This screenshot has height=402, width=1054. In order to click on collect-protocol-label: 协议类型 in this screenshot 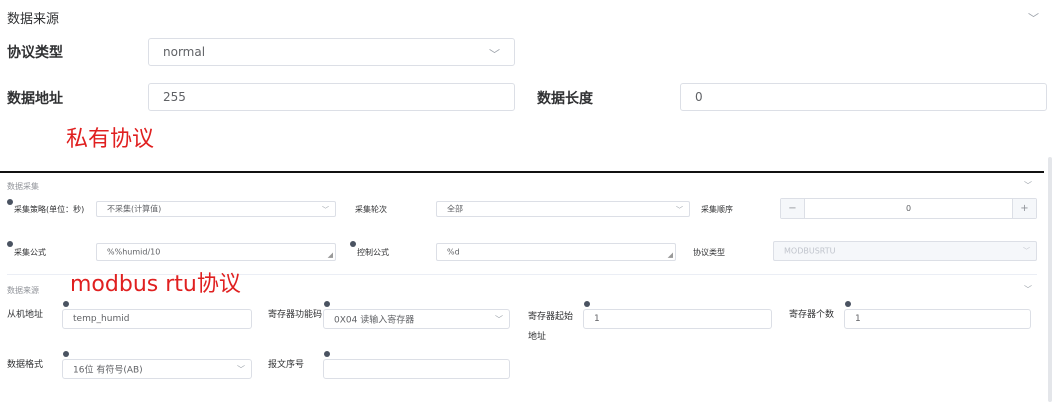, I will do `click(709, 252)`.